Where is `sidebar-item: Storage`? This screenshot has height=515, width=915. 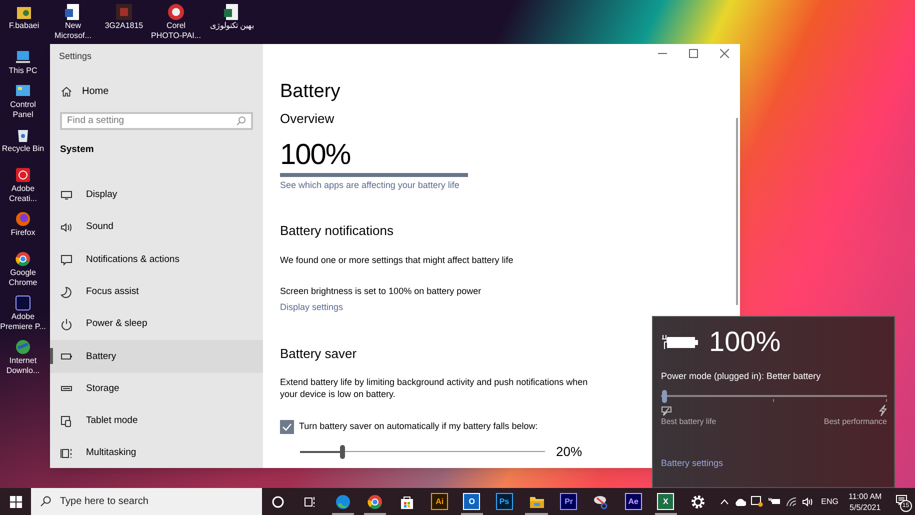 sidebar-item: Storage is located at coordinates (156, 389).